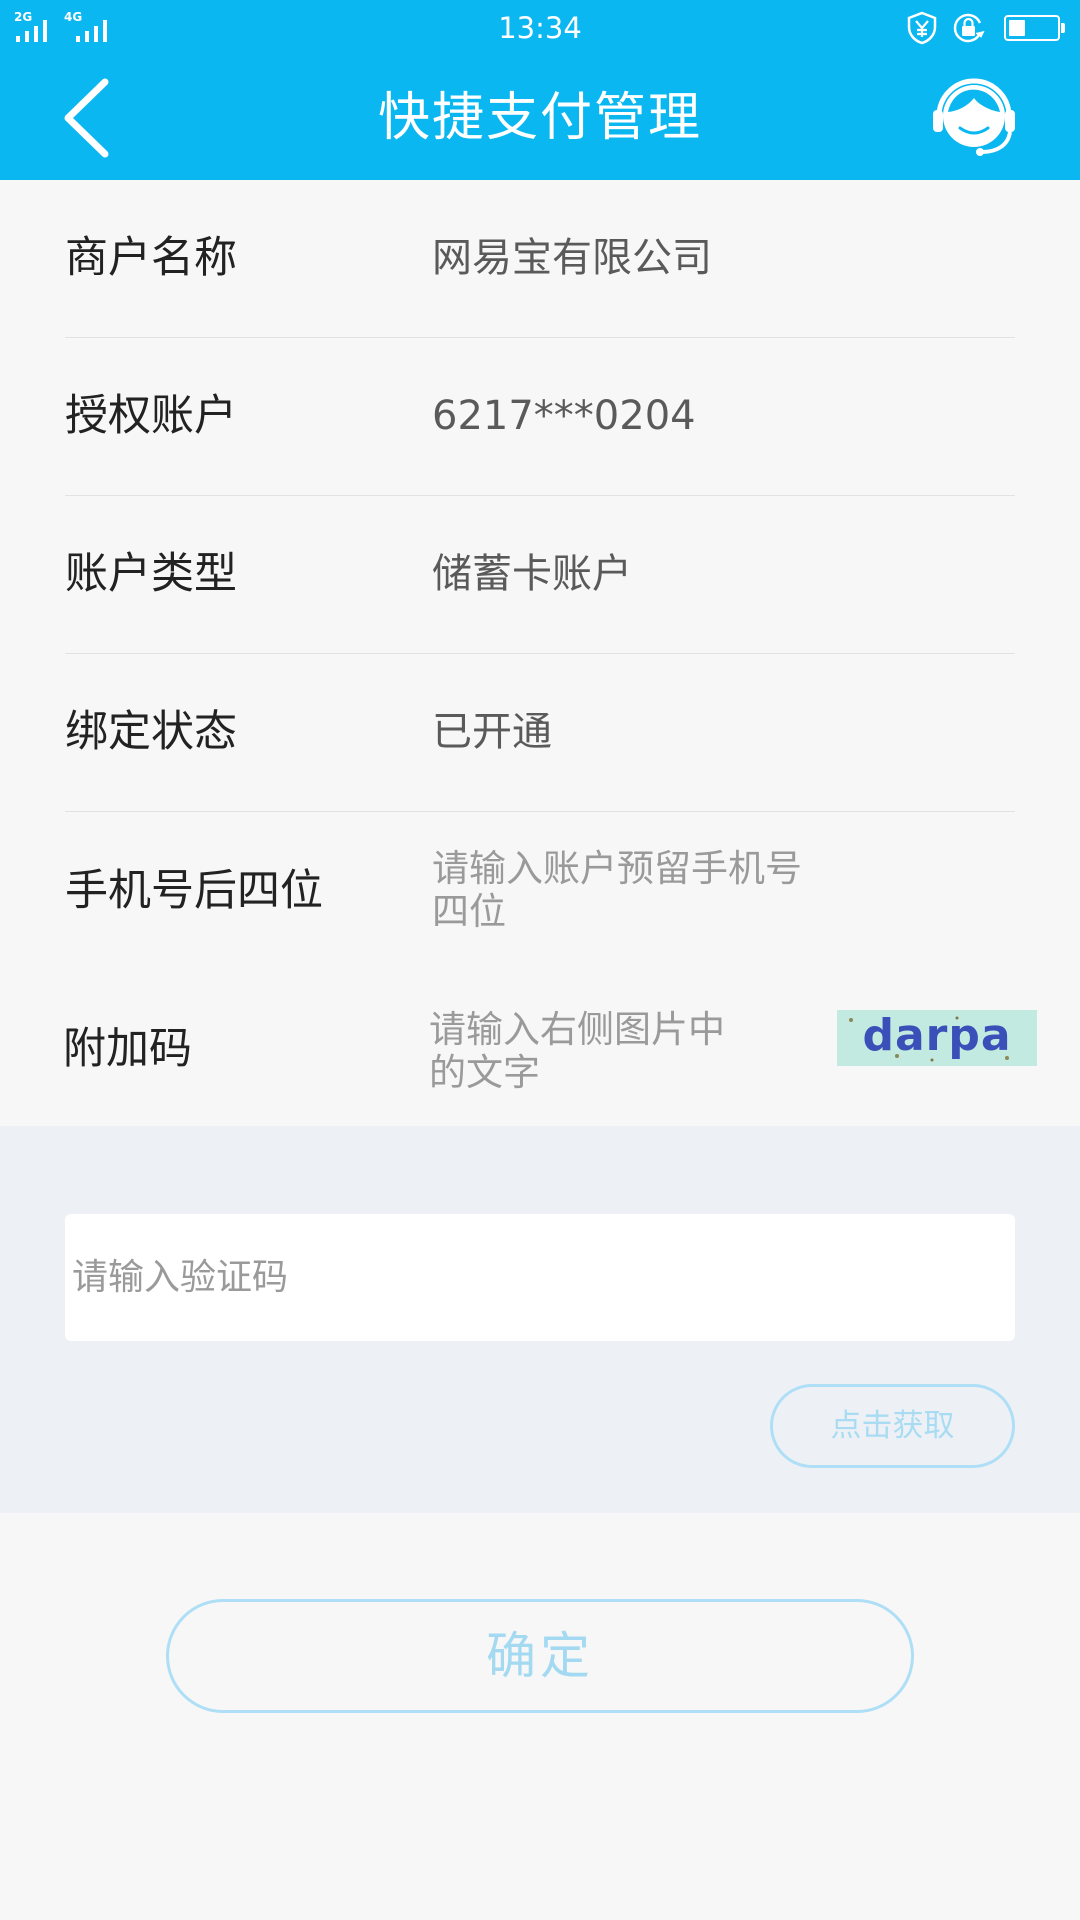 Image resolution: width=1080 pixels, height=1920 pixels. Describe the element at coordinates (922, 28) in the screenshot. I see `yuan-shield-icon` at that location.